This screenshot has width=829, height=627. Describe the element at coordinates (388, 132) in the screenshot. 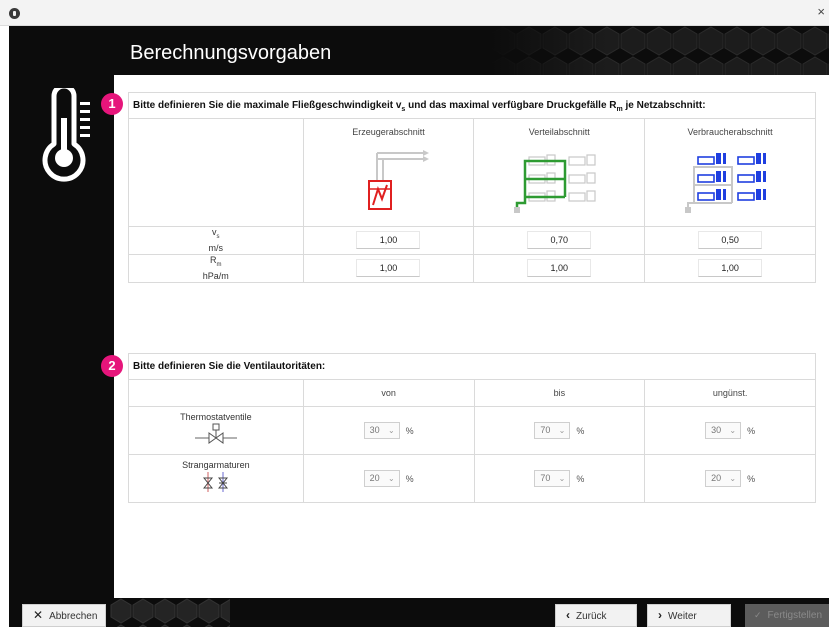

I see `column-header: Erzeugerabschnitt` at that location.